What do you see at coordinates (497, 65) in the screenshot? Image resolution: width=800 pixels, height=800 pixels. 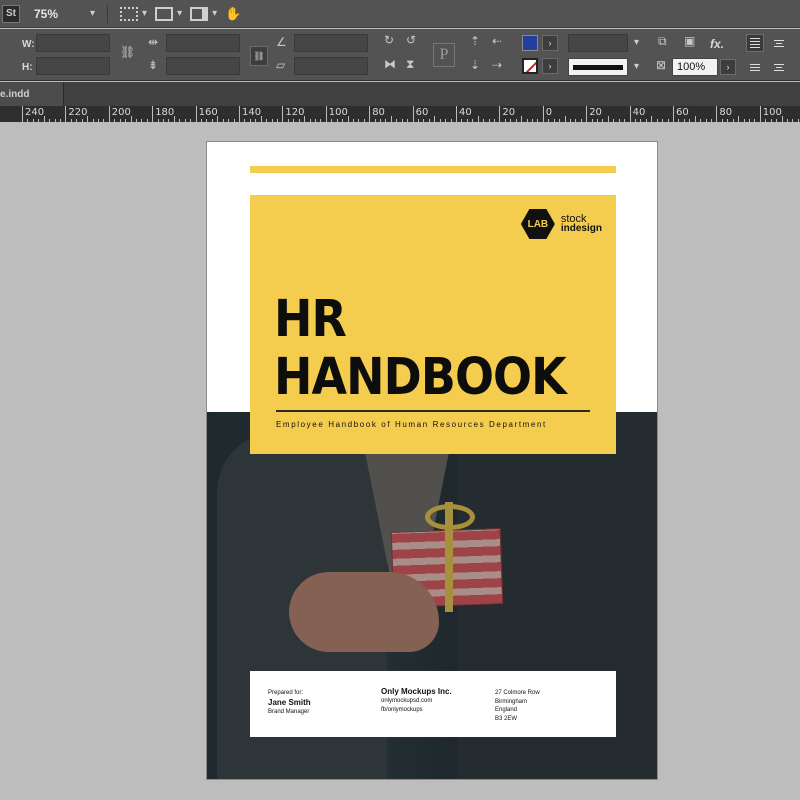 I see `select-next-icon: ⇢` at bounding box center [497, 65].